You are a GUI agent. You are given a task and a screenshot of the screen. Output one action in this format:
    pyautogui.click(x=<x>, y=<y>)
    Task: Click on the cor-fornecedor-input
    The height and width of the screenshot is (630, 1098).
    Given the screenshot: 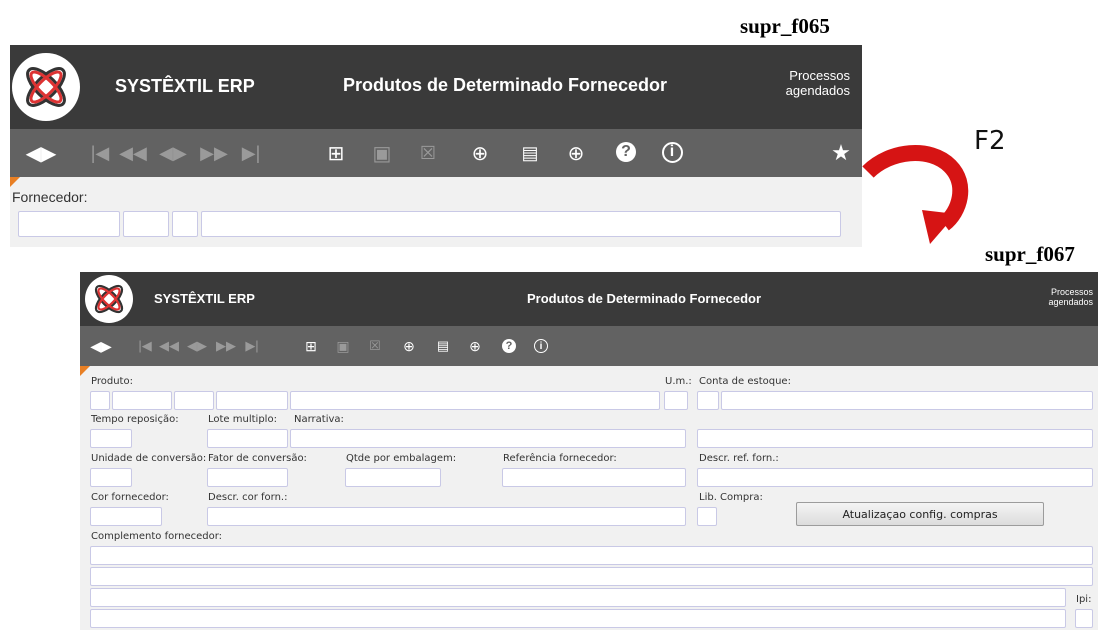 What is the action you would take?
    pyautogui.click(x=126, y=516)
    